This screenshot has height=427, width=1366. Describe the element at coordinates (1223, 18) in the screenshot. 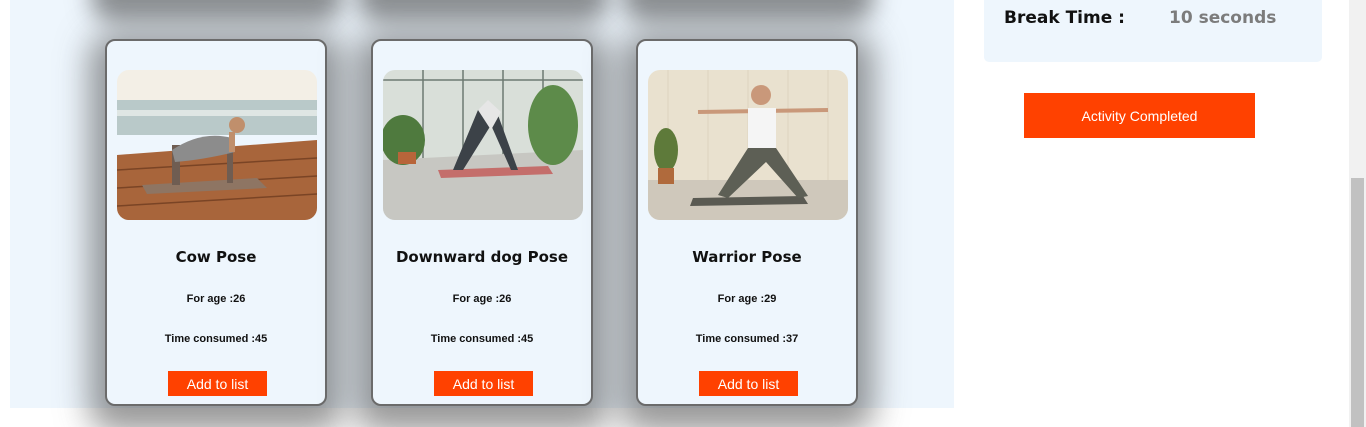

I see `break-time-value: 10 seconds` at that location.